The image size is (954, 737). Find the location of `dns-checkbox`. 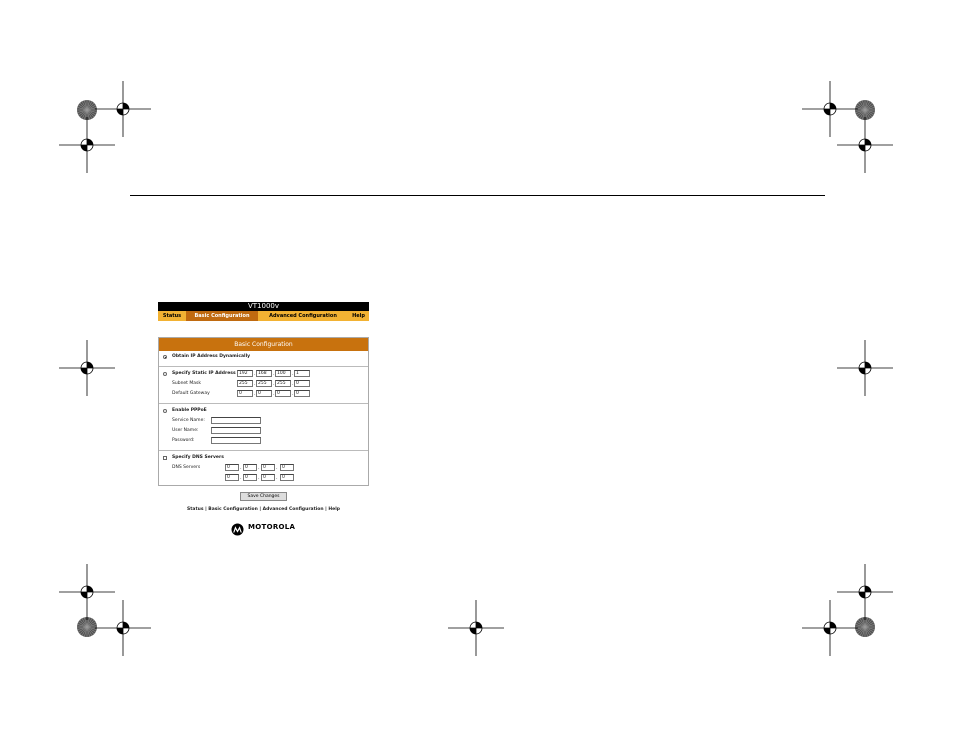

dns-checkbox is located at coordinates (165, 458).